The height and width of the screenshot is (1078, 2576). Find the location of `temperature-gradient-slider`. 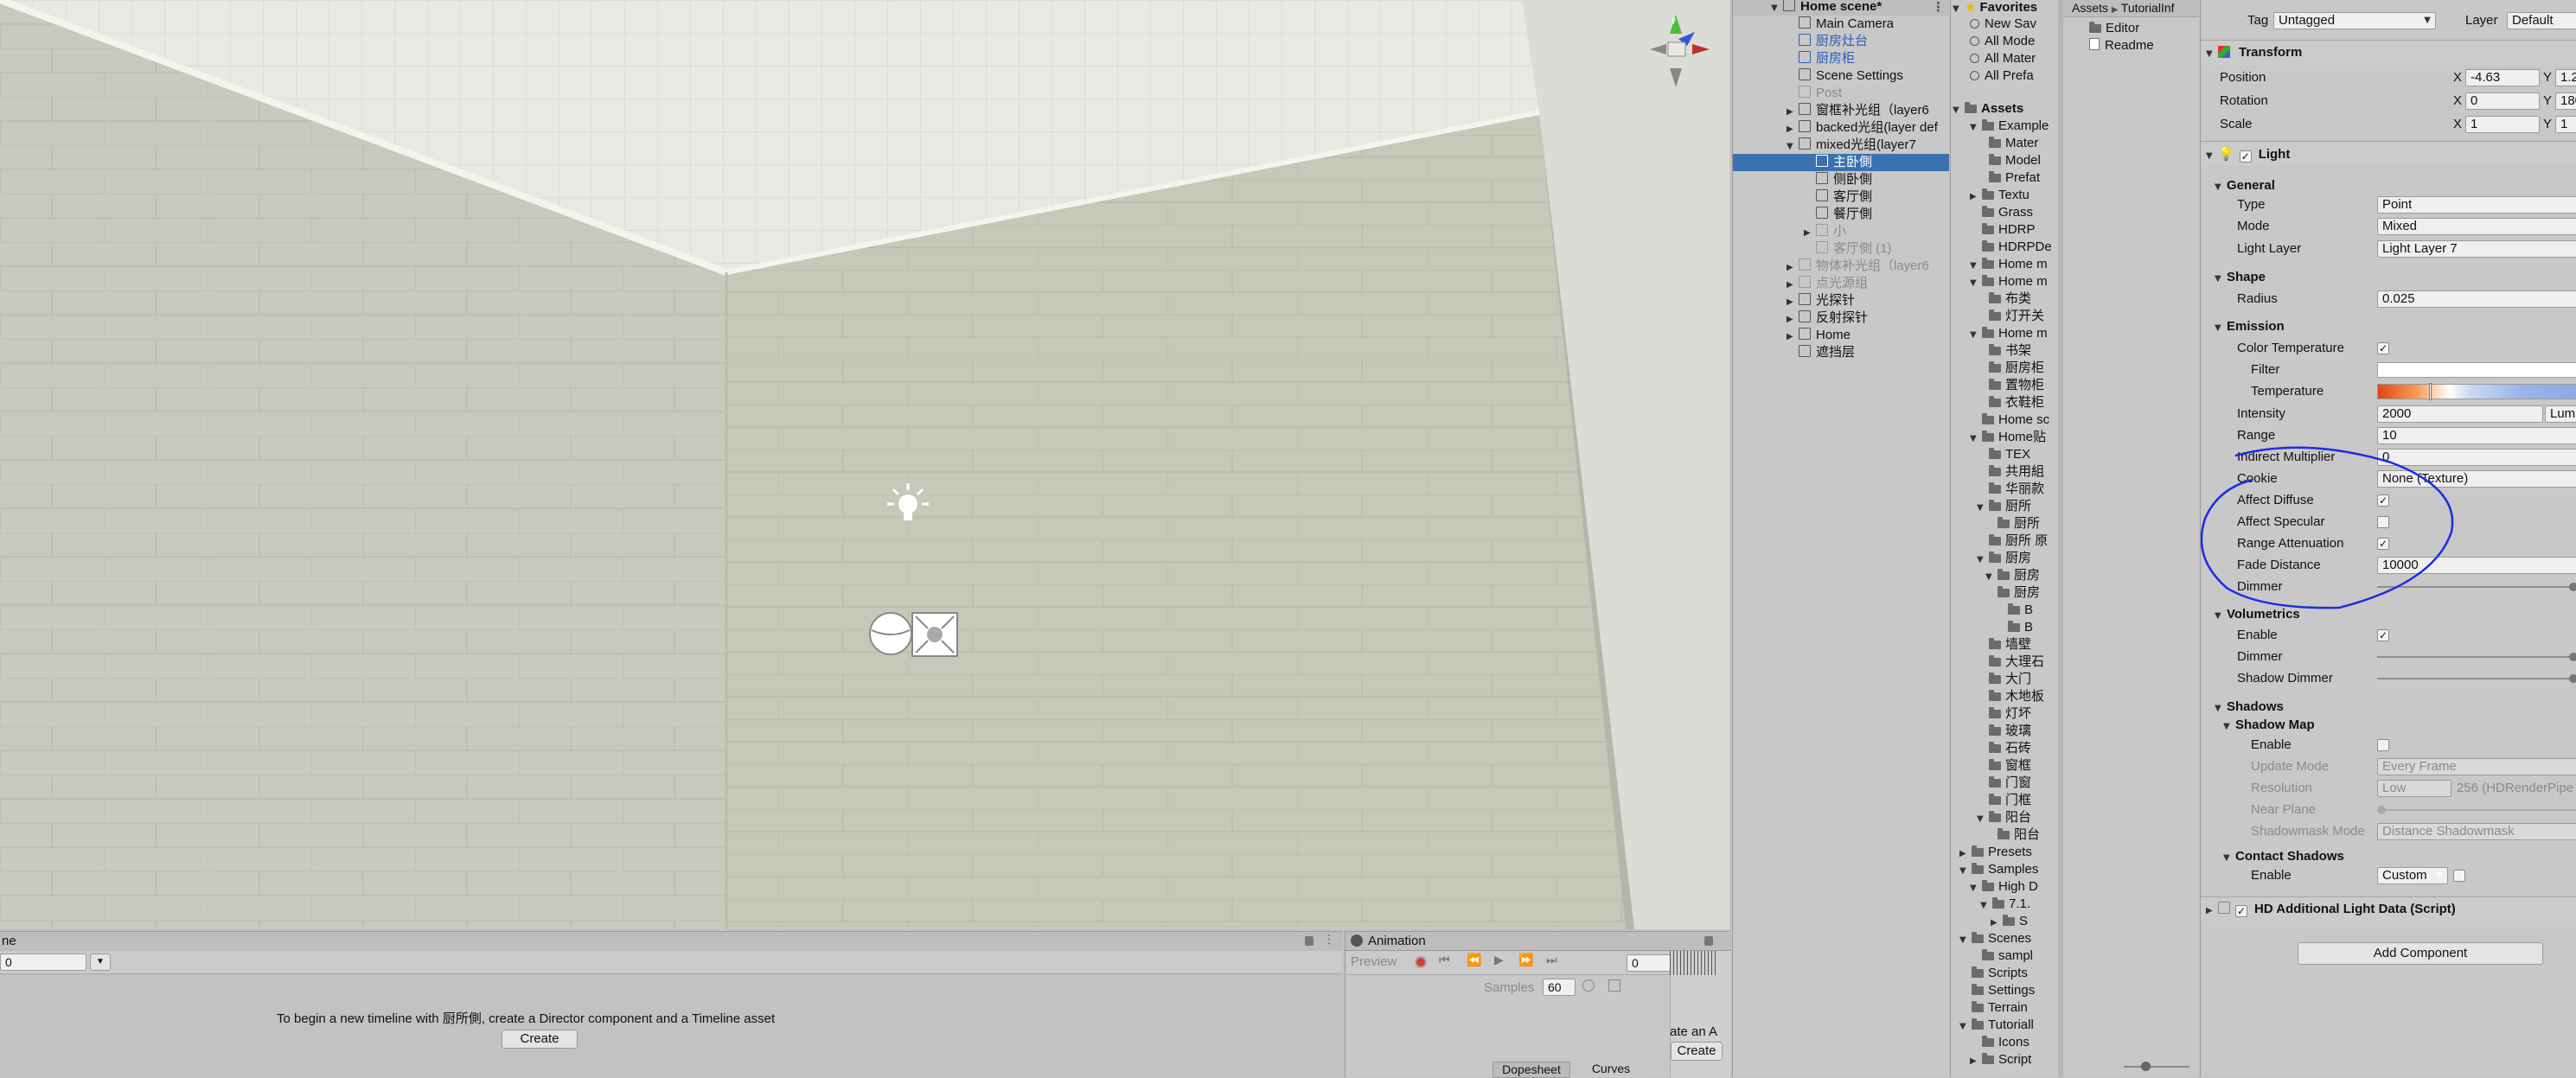

temperature-gradient-slider is located at coordinates (2476, 391).